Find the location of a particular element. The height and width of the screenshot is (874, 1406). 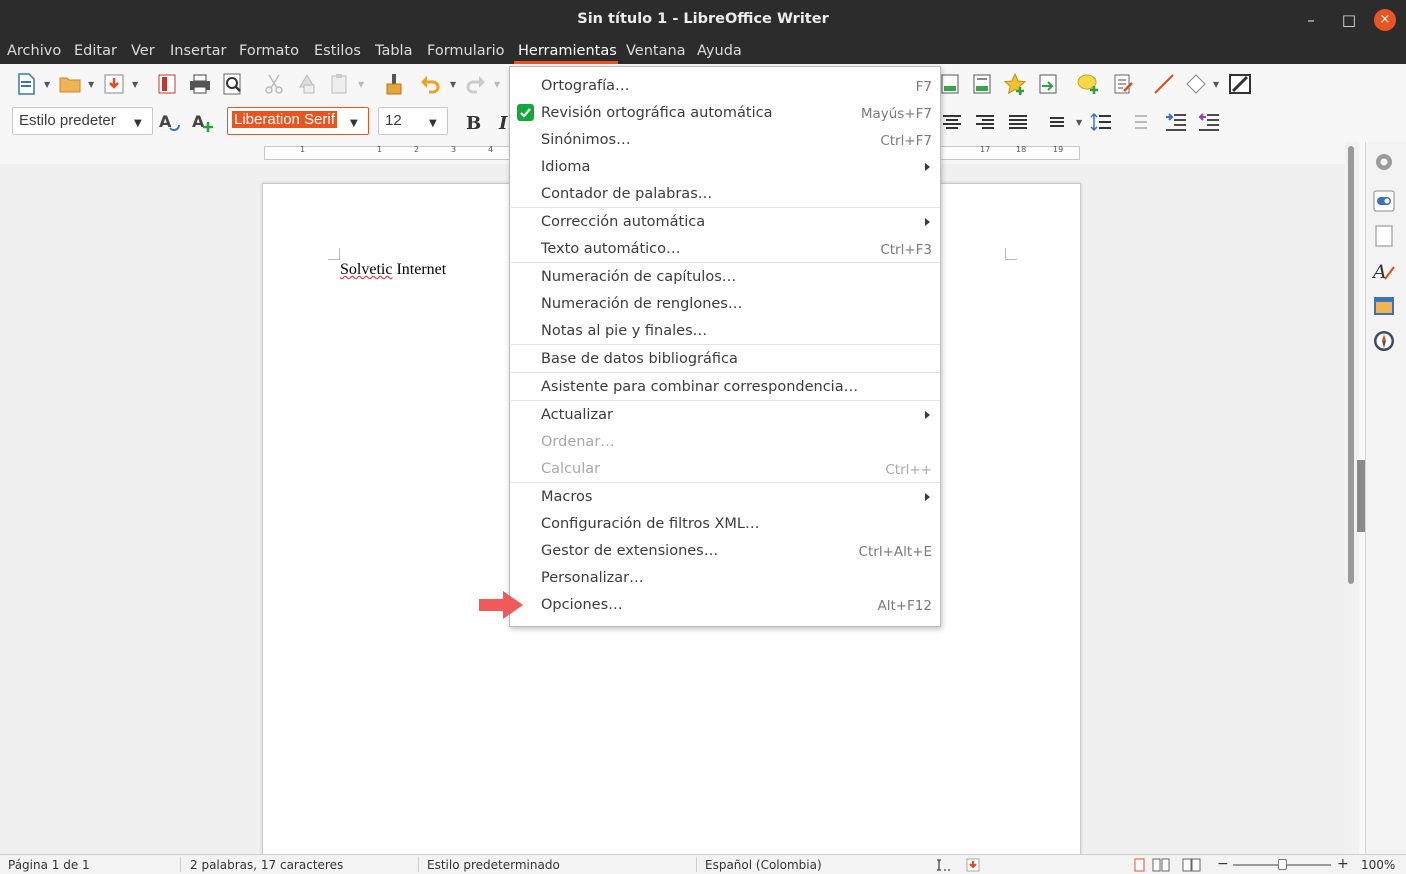

menu-formulario: Formulario is located at coordinates (466, 51).